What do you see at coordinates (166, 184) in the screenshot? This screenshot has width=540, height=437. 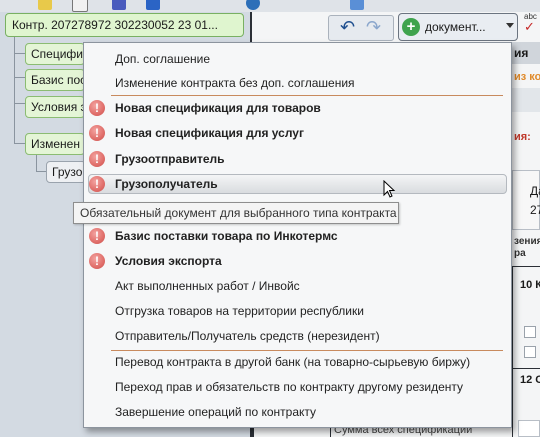 I see `menu-item-consignee: Грузополучатель` at bounding box center [166, 184].